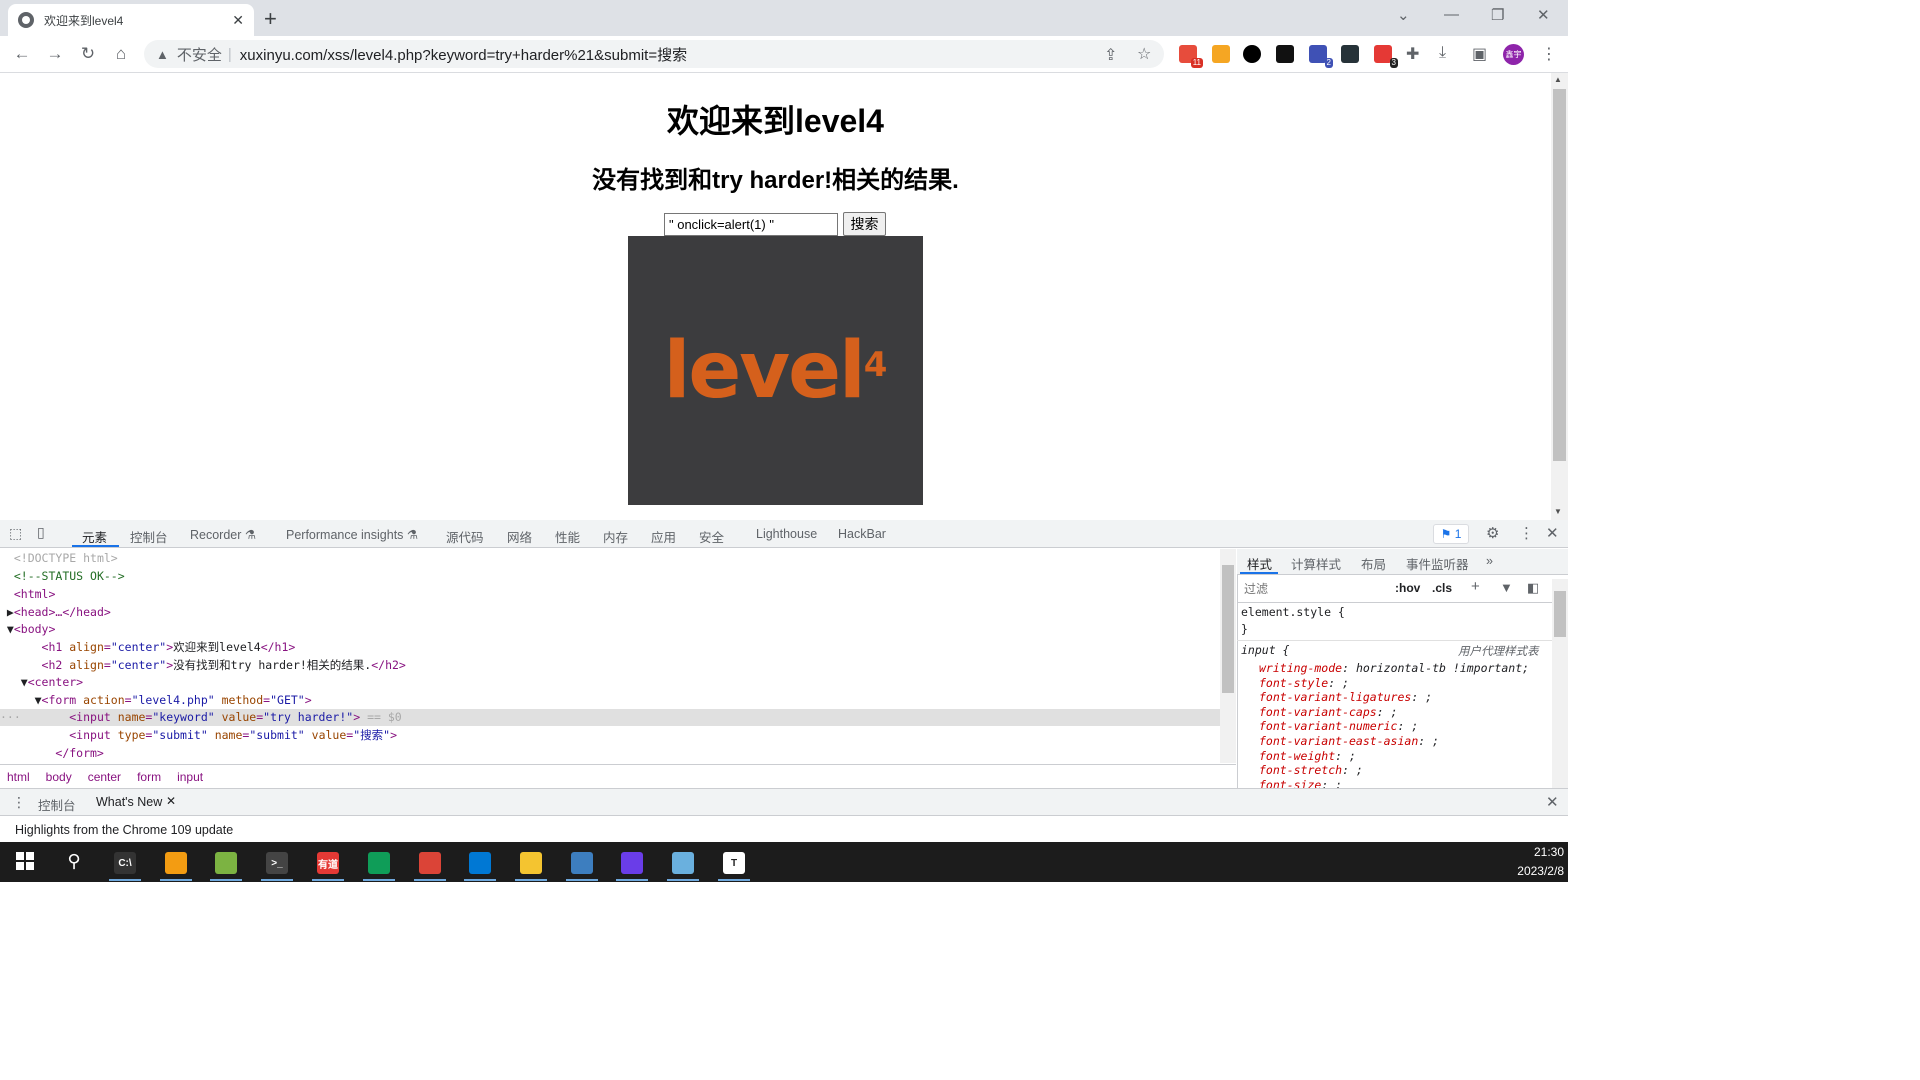  I want to click on forward-icon: →, so click(55, 54).